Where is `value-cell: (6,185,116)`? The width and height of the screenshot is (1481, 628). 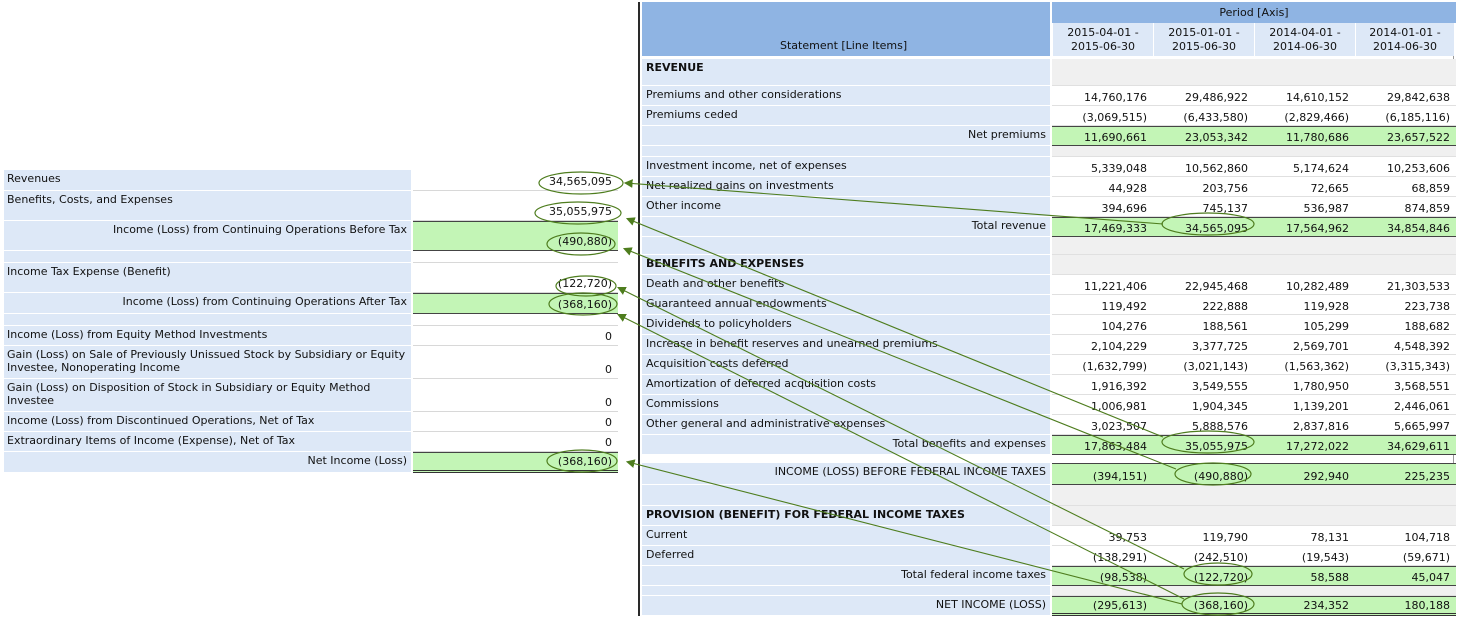
value-cell: (6,185,116) is located at coordinates (1405, 116).